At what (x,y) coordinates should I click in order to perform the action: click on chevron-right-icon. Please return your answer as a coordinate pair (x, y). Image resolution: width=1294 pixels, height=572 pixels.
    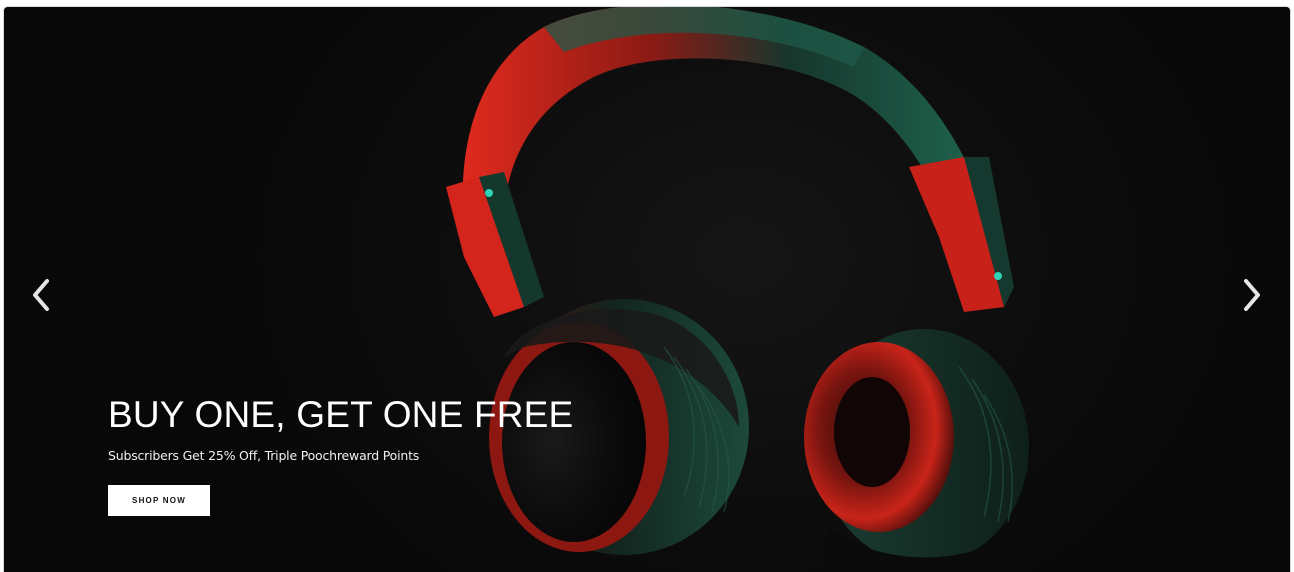
    Looking at the image, I should click on (1252, 295).